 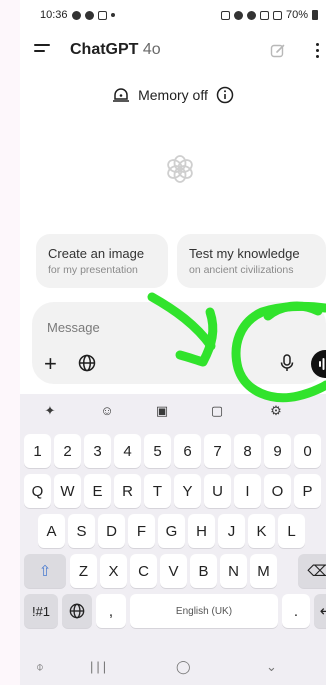 I want to click on key-9: 9, so click(x=277, y=451).